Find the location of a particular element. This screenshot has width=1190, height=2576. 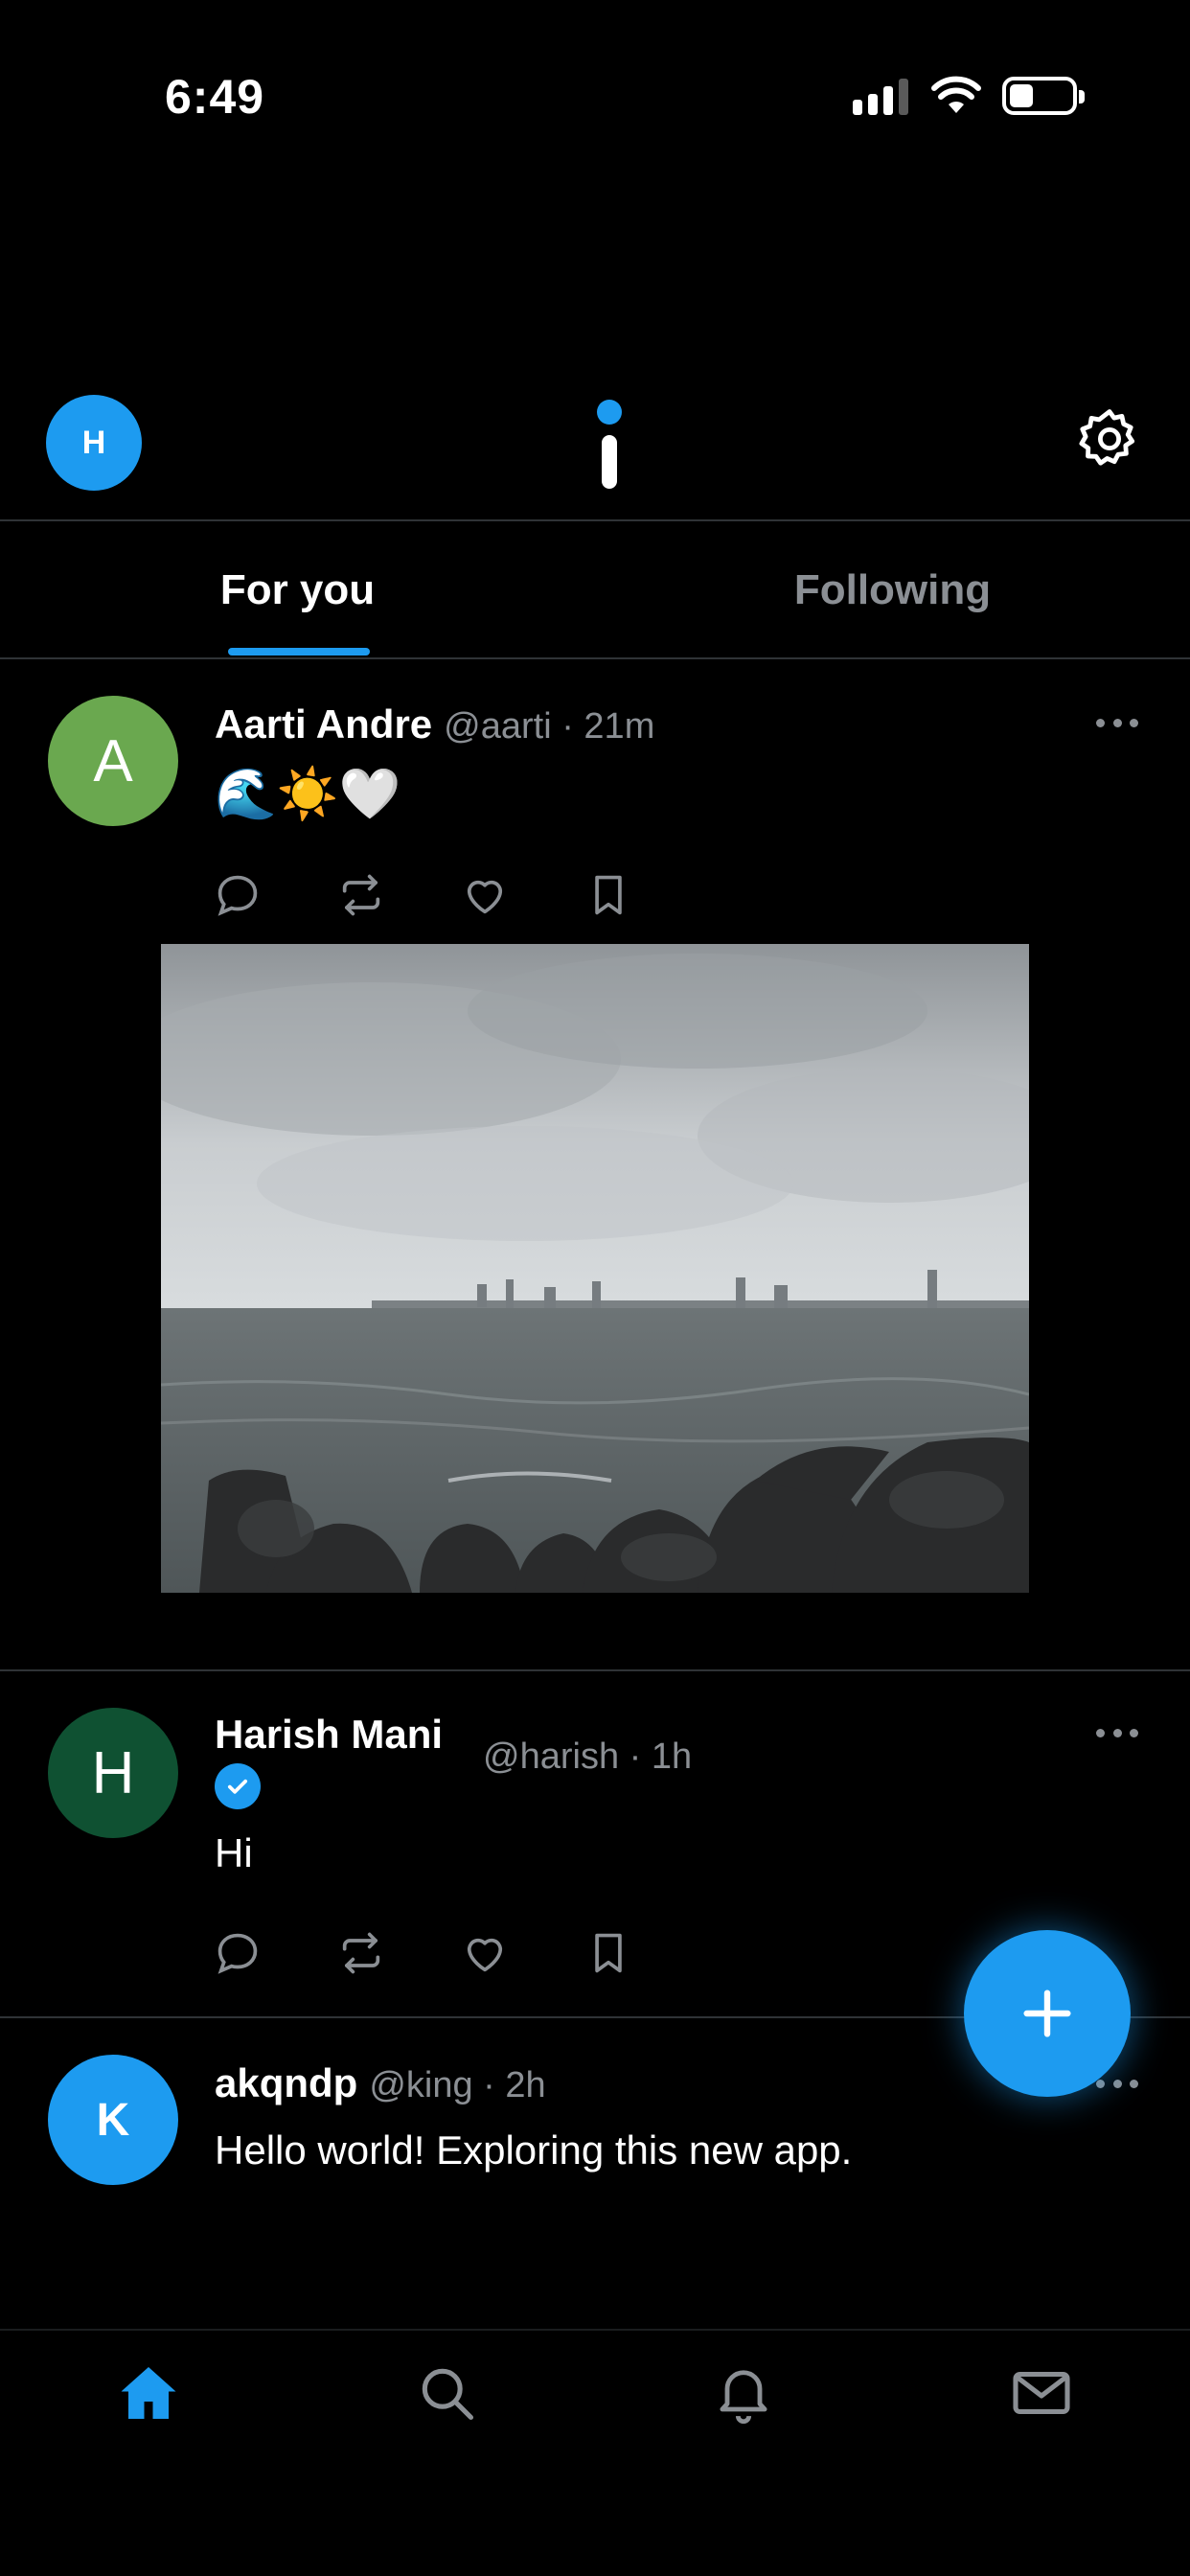

post-author-name: akqndp is located at coordinates (286, 2083).